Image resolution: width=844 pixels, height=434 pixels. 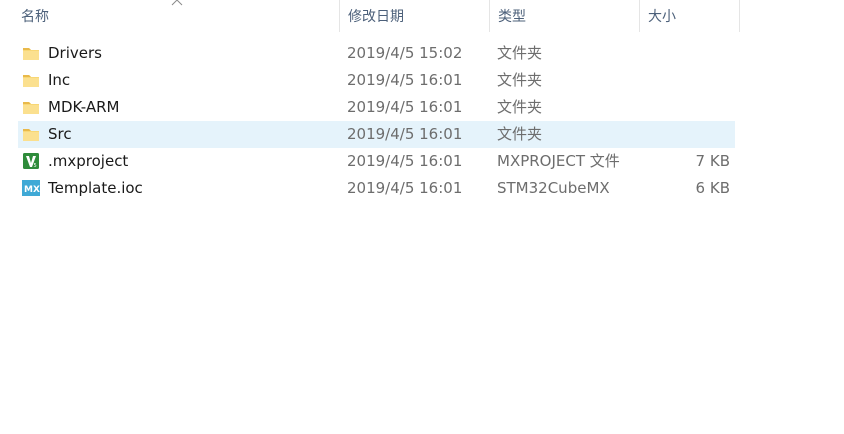 What do you see at coordinates (415, 16) in the screenshot?
I see `column-header-date: 修改日期` at bounding box center [415, 16].